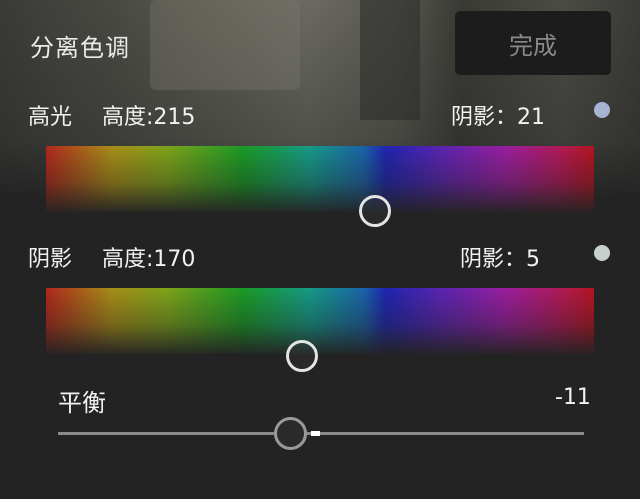 This screenshot has height=499, width=640. I want to click on balance-slider-track, so click(321, 433).